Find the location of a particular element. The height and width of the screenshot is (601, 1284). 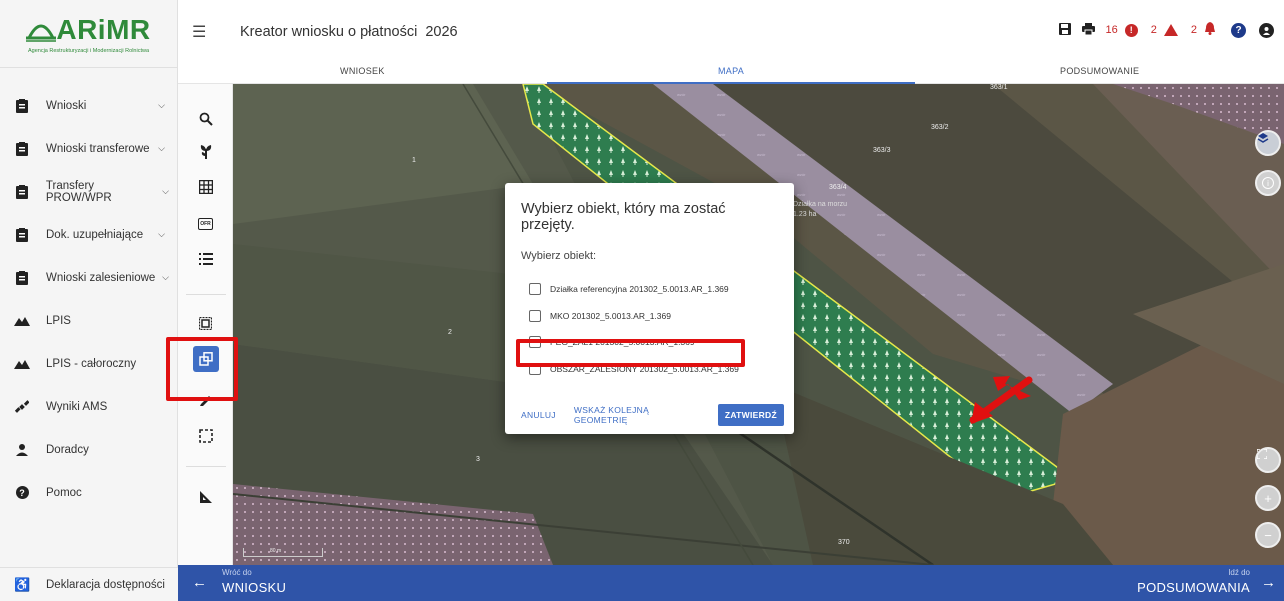

person-icon is located at coordinates (22, 450).